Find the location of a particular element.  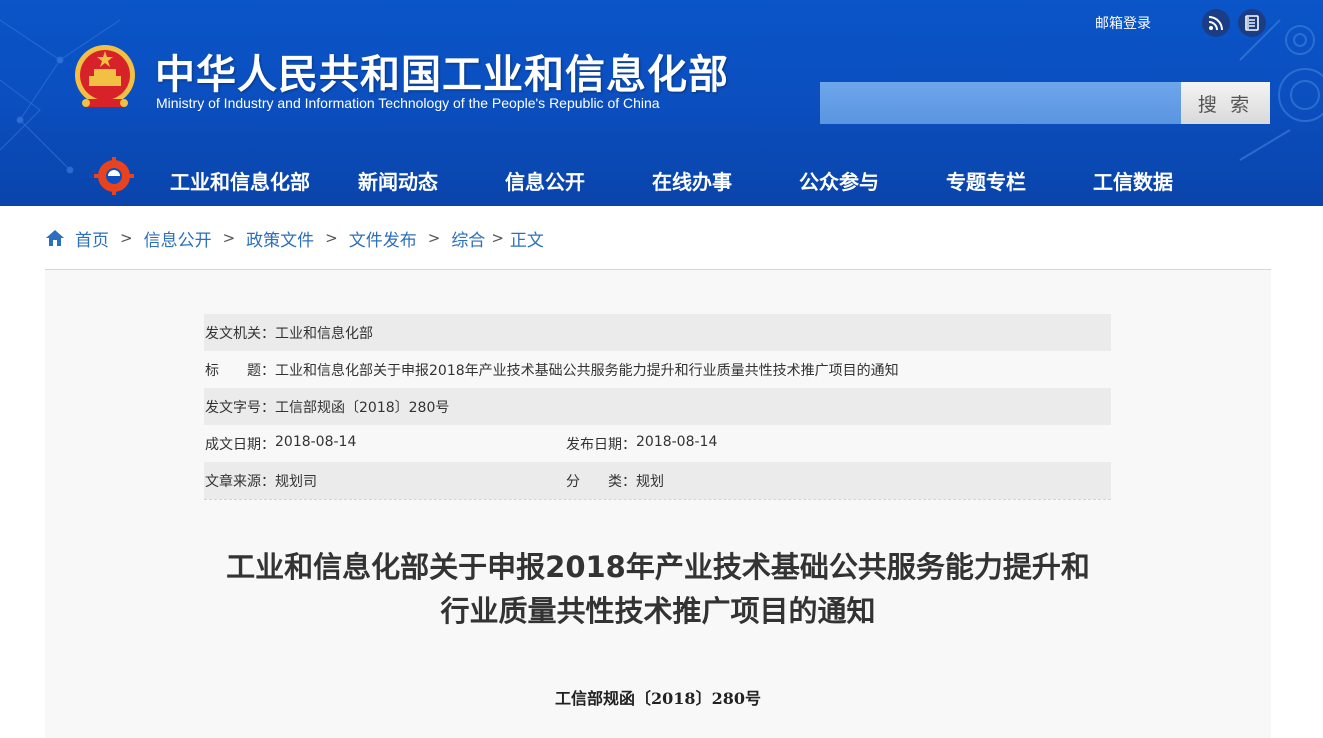

breadcrumb-document-release: 文件发布 is located at coordinates (383, 238).